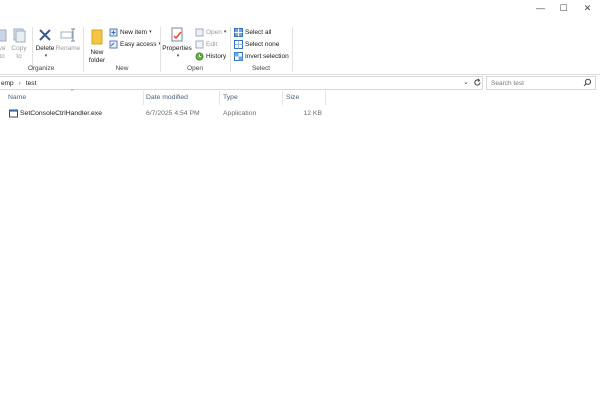  I want to click on maximize-button: ☐, so click(563, 8).